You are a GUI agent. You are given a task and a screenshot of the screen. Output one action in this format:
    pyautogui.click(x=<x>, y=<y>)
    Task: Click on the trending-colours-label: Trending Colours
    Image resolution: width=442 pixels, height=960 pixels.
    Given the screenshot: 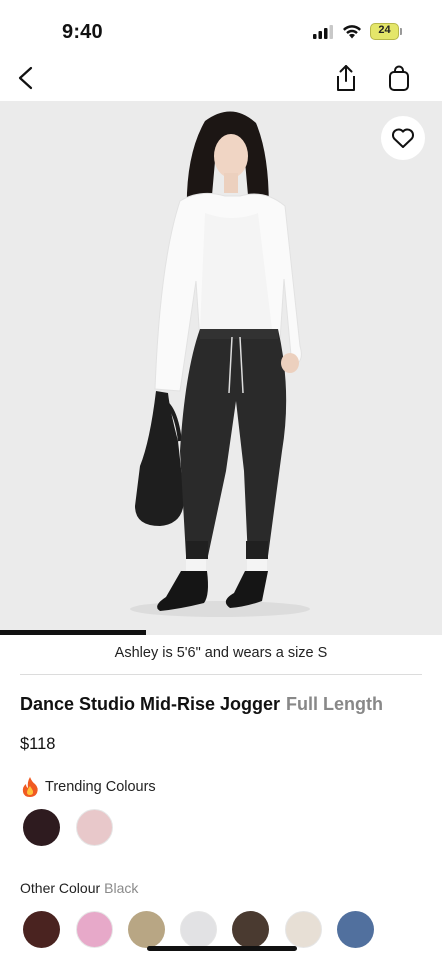 What is the action you would take?
    pyautogui.click(x=100, y=787)
    